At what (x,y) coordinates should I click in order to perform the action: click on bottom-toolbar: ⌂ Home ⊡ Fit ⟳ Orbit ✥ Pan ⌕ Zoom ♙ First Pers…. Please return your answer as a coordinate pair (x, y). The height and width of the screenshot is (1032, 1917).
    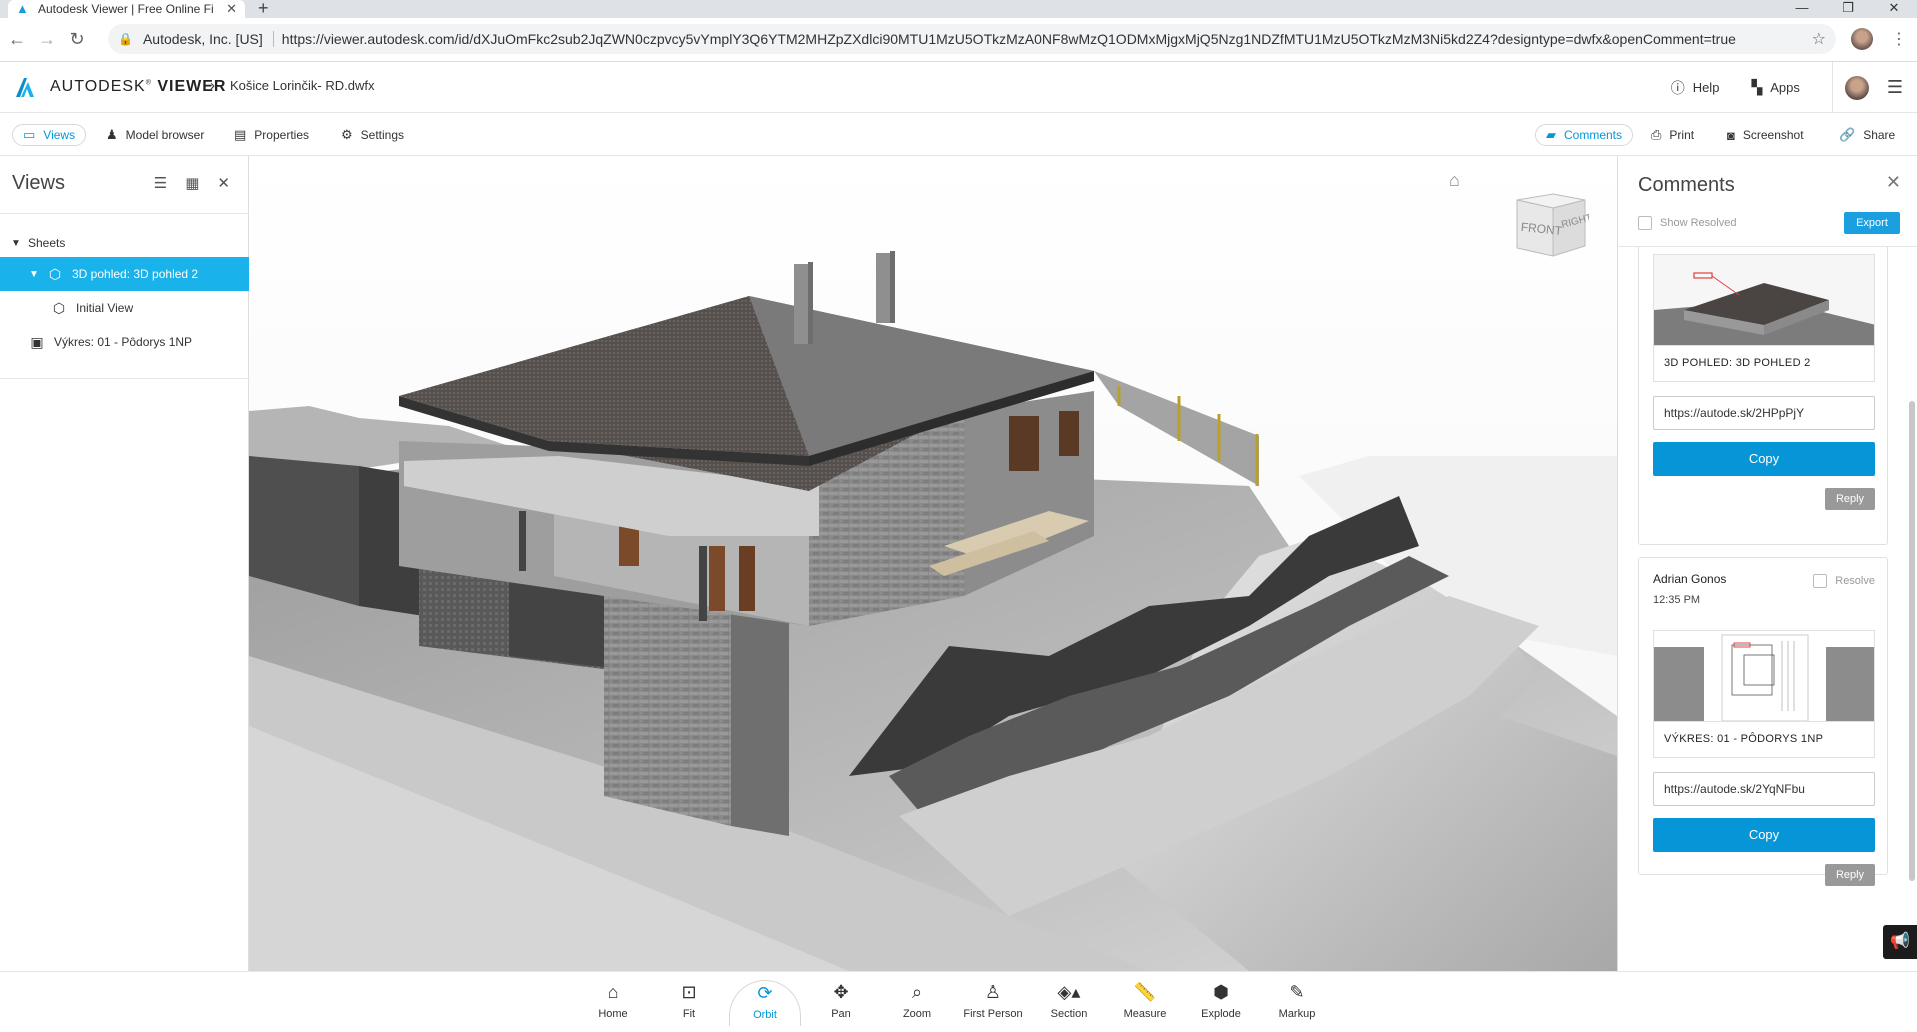
    Looking at the image, I should click on (958, 1001).